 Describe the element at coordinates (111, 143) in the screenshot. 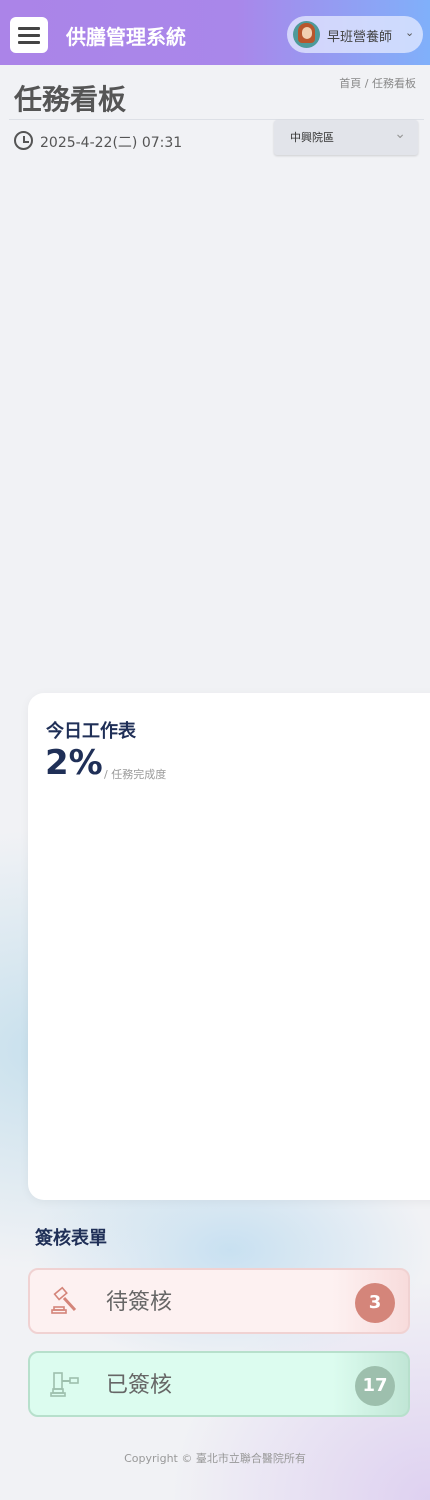

I see `current-datetime: 2025-4-22(二) 07:31` at that location.